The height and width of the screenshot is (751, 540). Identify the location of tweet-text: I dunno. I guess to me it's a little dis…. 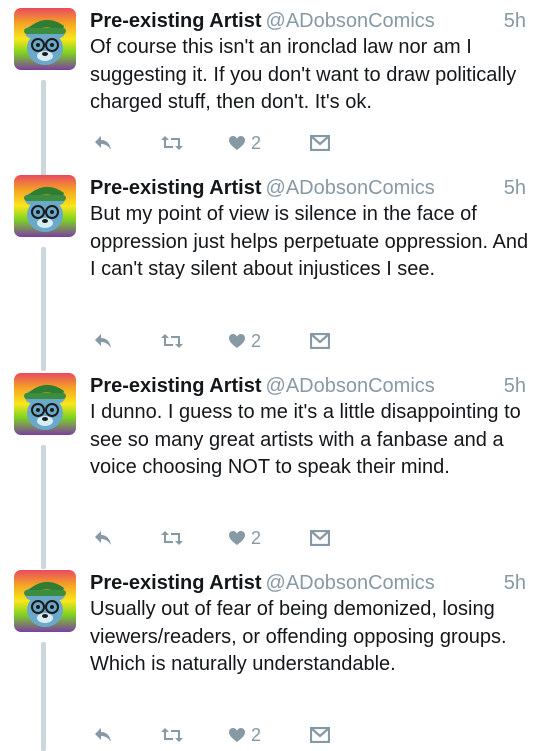
(305, 439).